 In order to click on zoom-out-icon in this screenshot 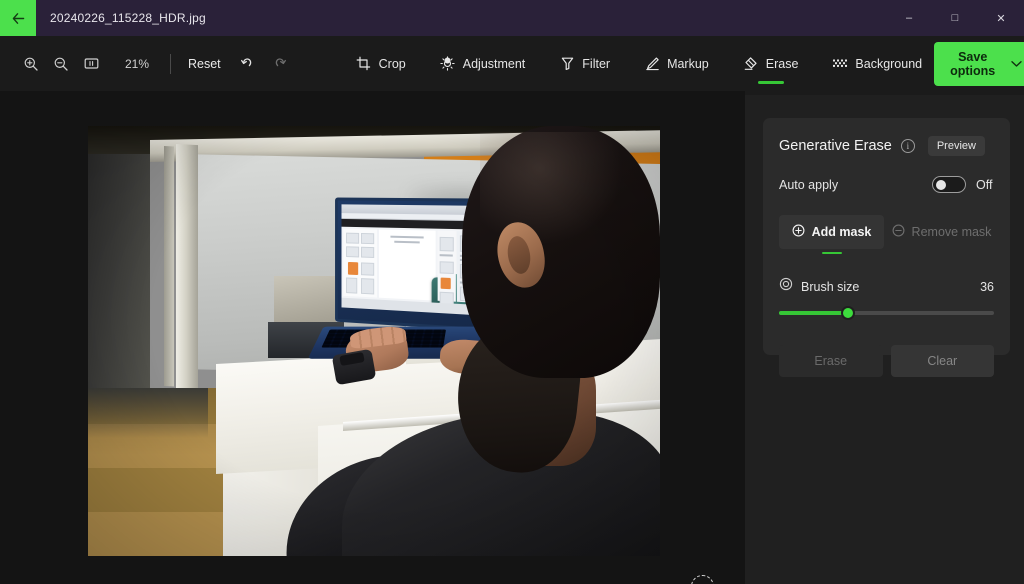, I will do `click(61, 64)`.